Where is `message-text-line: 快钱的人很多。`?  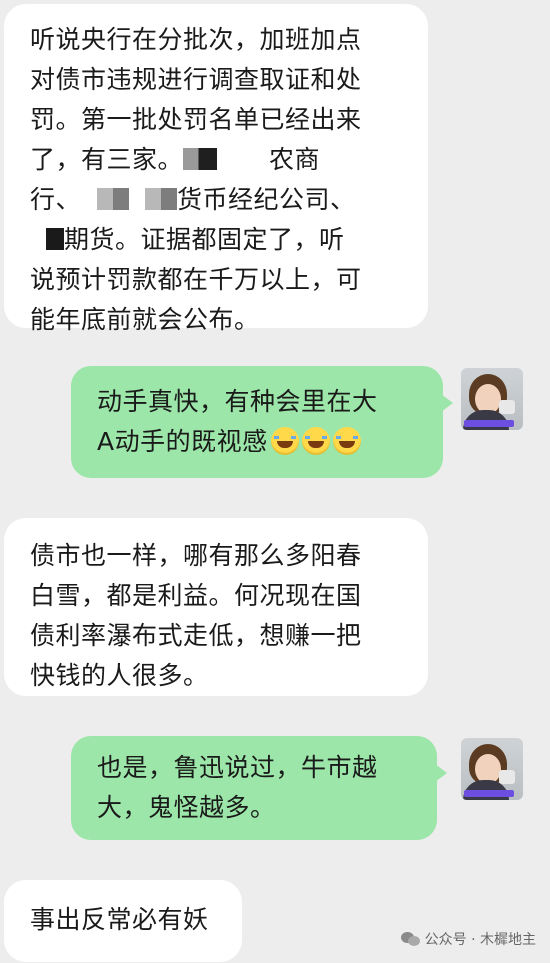
message-text-line: 快钱的人很多。 is located at coordinates (119, 675).